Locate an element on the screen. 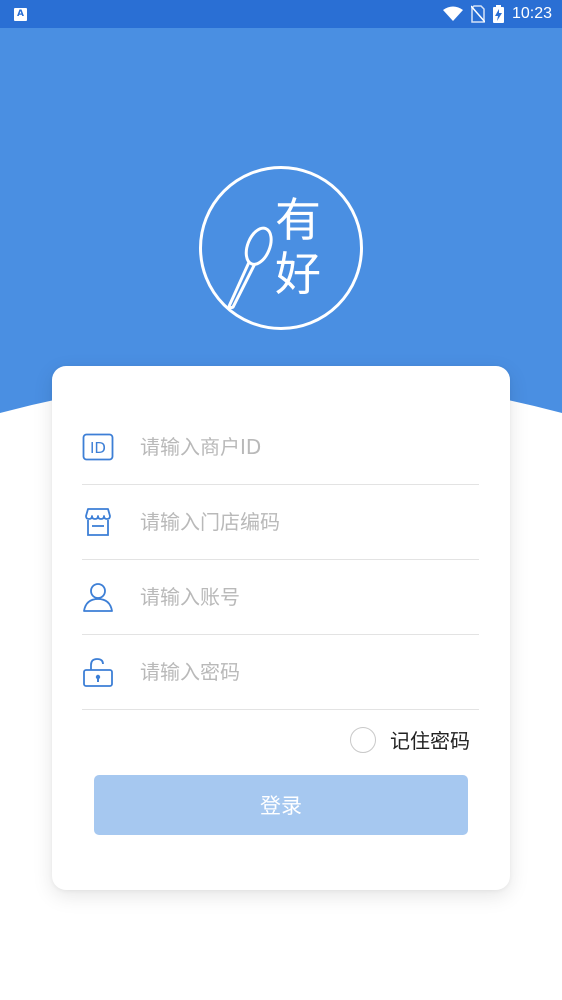 Image resolution: width=562 pixels, height=1000 pixels. store-code-field is located at coordinates (280, 522).